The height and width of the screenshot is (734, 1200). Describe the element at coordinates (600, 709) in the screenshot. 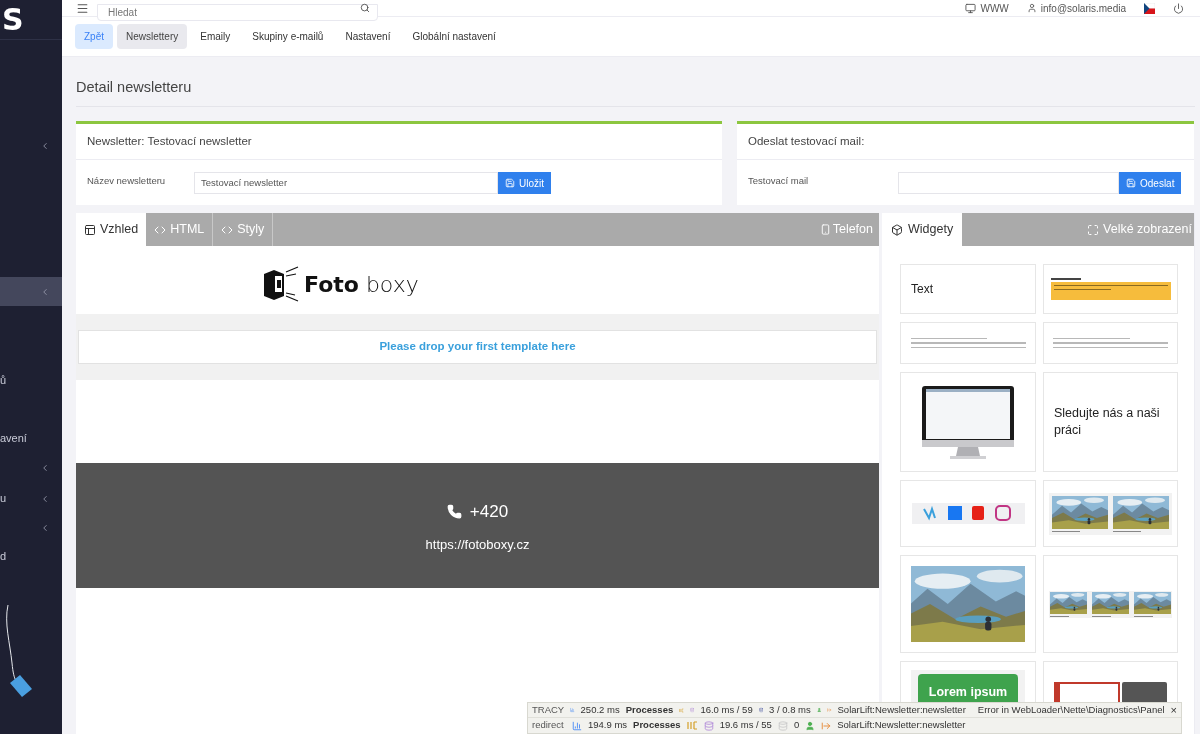

I see `time-value: 250.2 ms` at that location.